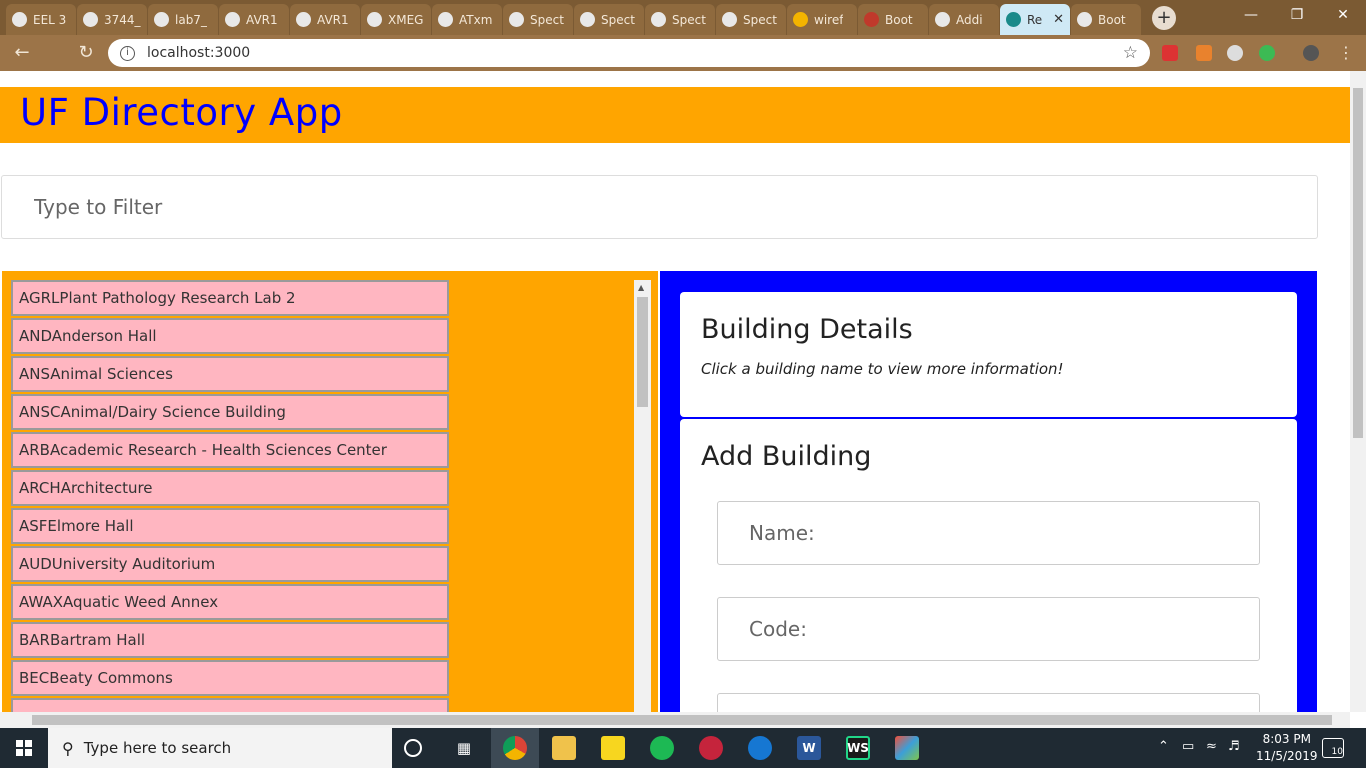  What do you see at coordinates (711, 748) in the screenshot?
I see `app-icon` at bounding box center [711, 748].